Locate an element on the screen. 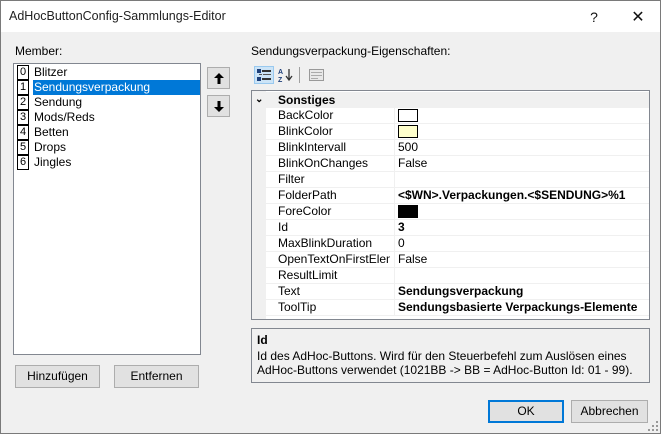  property-row: OpenTextOnFirstElemen False is located at coordinates (457, 260).